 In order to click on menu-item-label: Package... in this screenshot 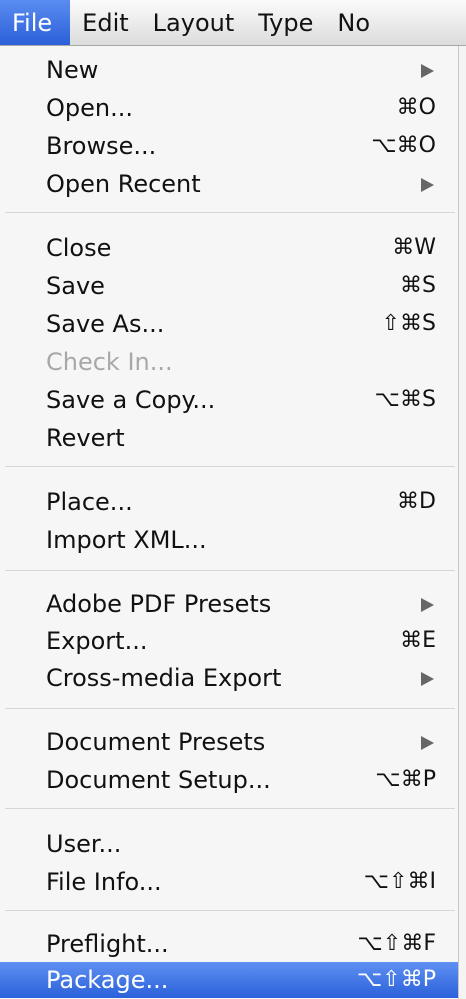, I will do `click(107, 980)`.